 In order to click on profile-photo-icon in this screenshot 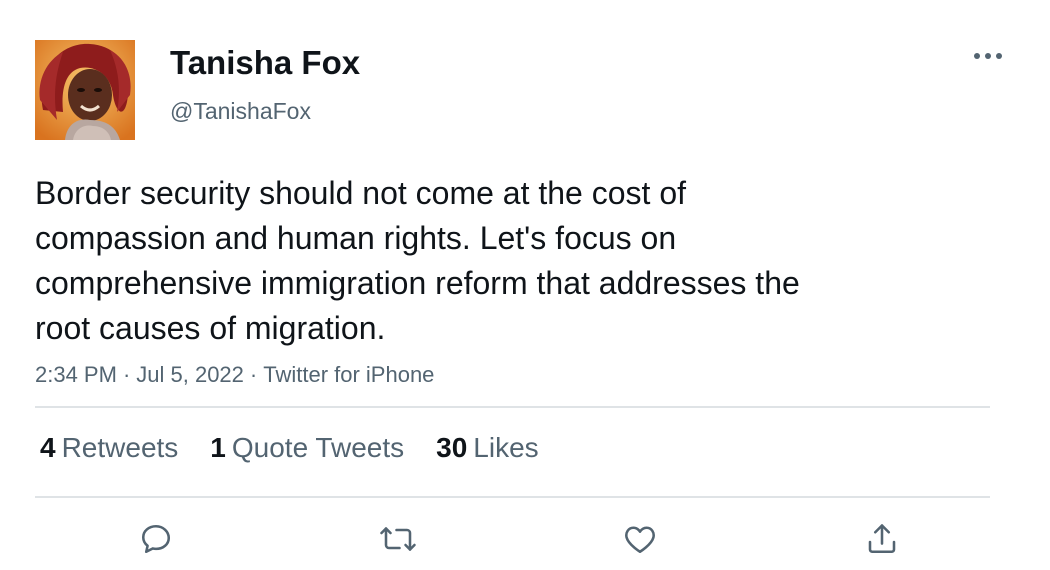, I will do `click(85, 90)`.